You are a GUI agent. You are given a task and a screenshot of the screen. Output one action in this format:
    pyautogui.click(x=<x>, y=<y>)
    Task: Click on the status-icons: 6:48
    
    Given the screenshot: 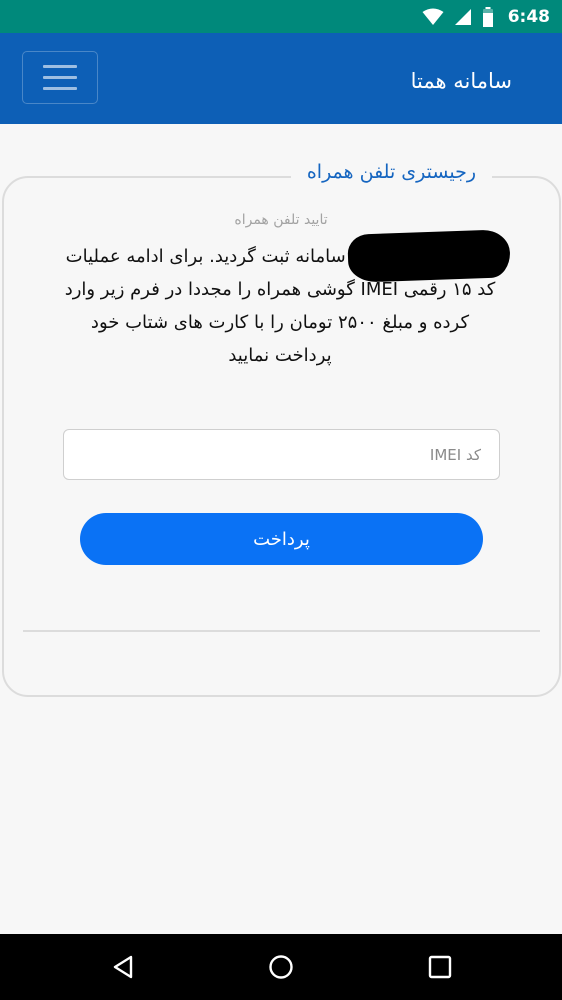 What is the action you would take?
    pyautogui.click(x=486, y=16)
    